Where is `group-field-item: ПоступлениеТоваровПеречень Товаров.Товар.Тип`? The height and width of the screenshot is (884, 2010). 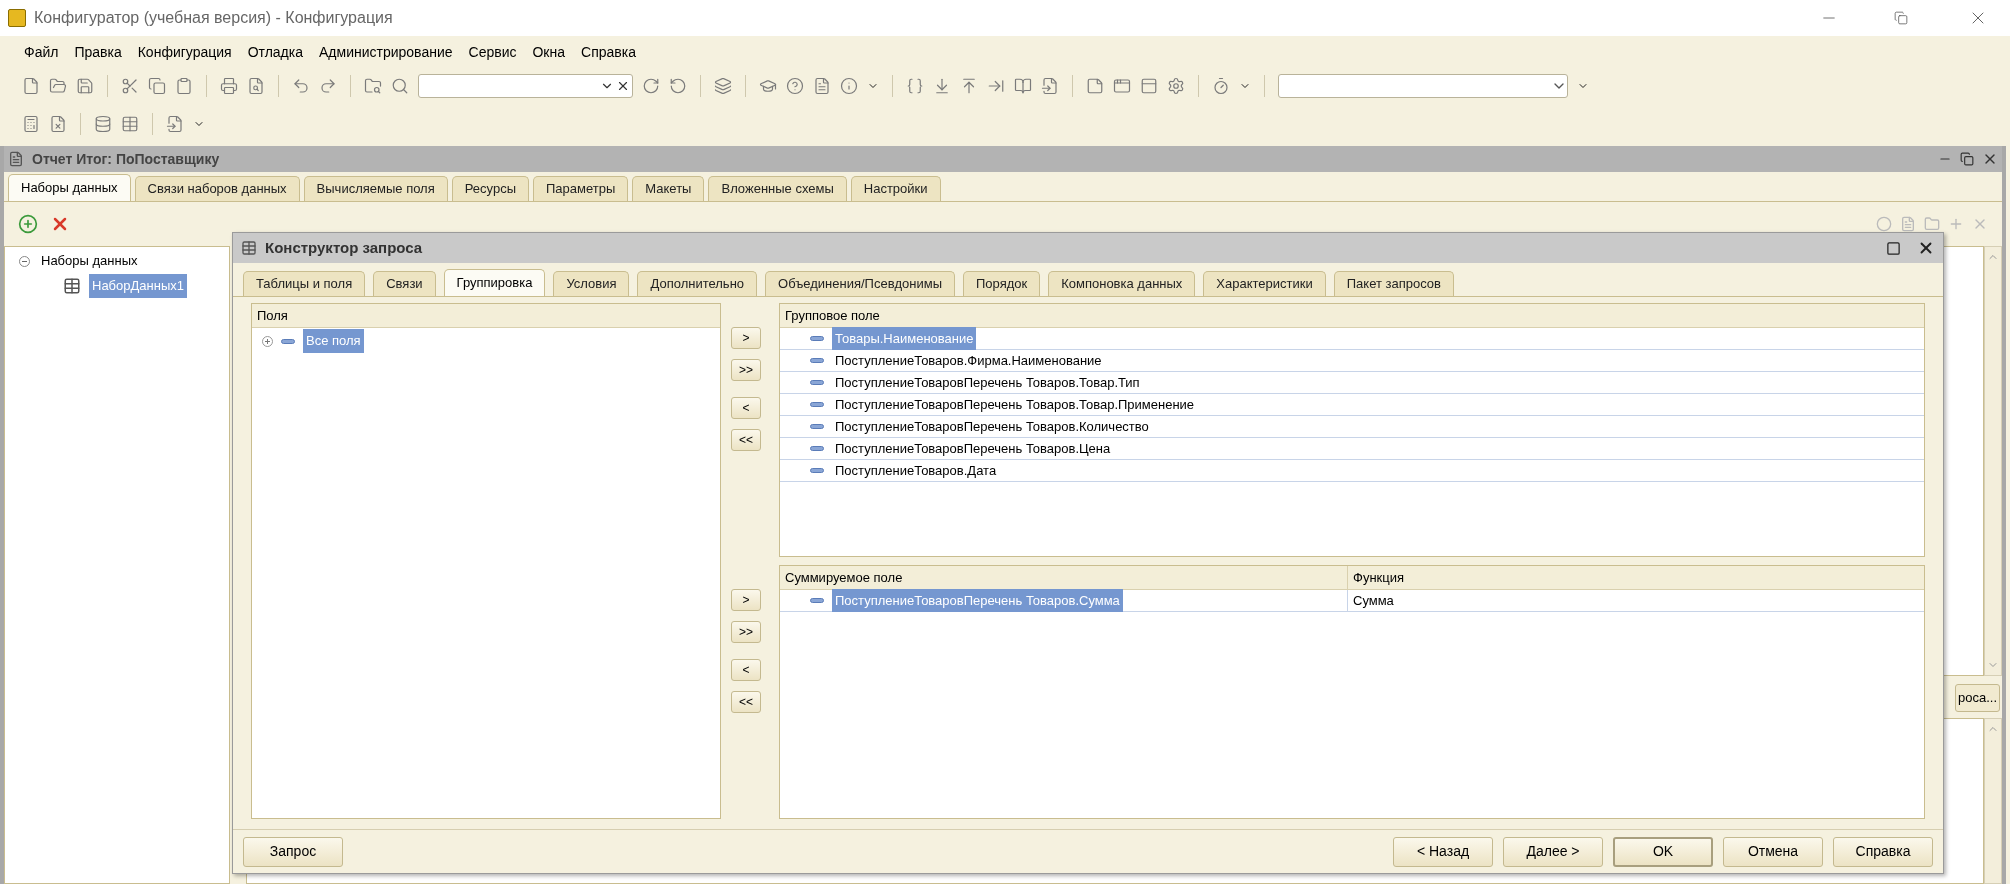
group-field-item: ПоступлениеТоваровПеречень Товаров.Товар.Тип is located at coordinates (987, 382).